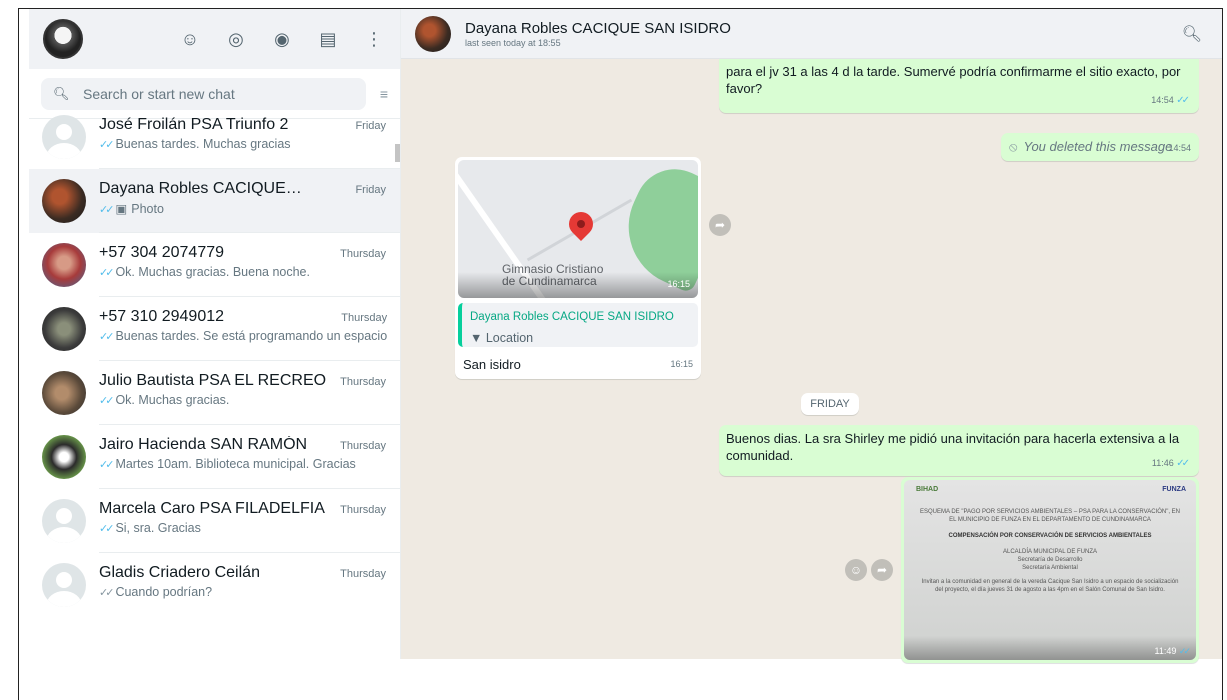 The width and height of the screenshot is (1227, 700). I want to click on header-icons: ☺ ◎ ◉ ▤ ⋮, so click(282, 39).